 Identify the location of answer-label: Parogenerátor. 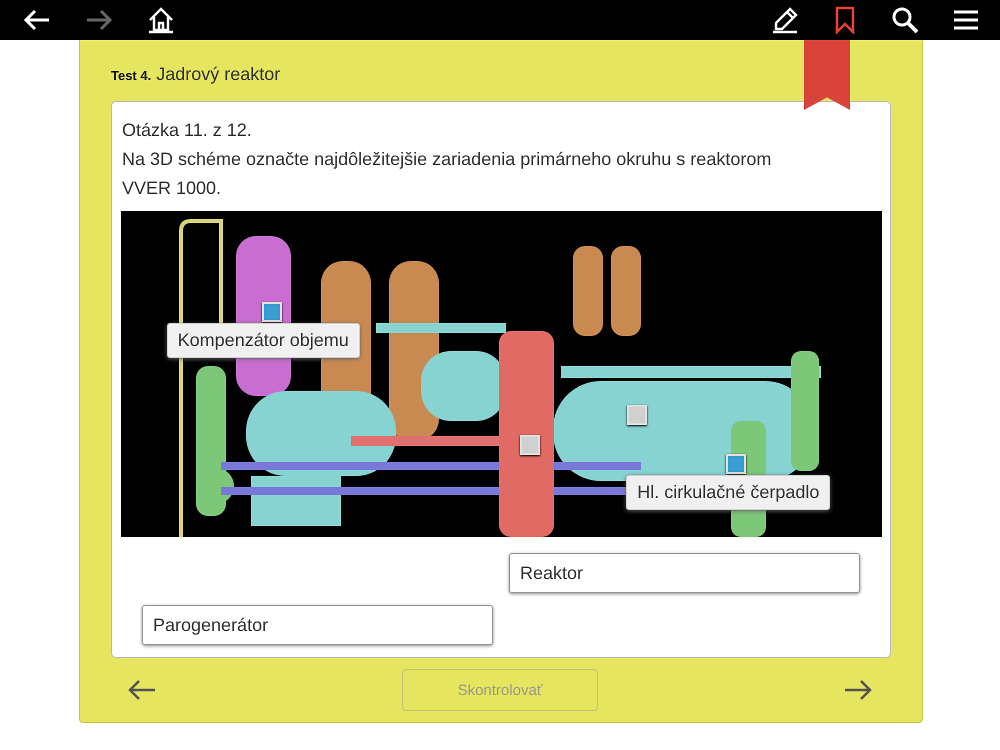
(317, 625).